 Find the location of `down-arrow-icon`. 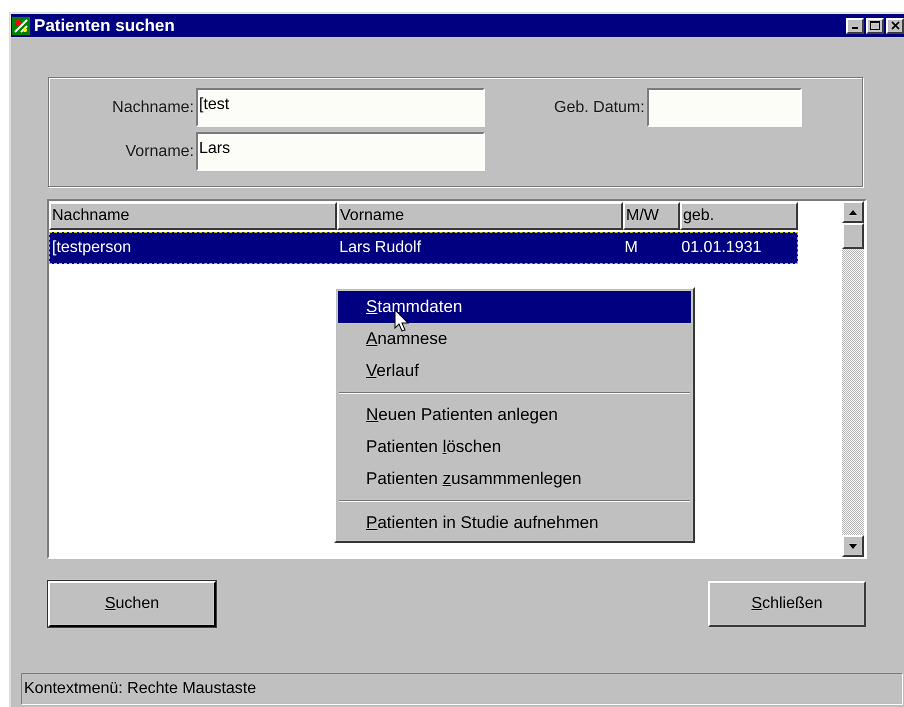

down-arrow-icon is located at coordinates (853, 546).